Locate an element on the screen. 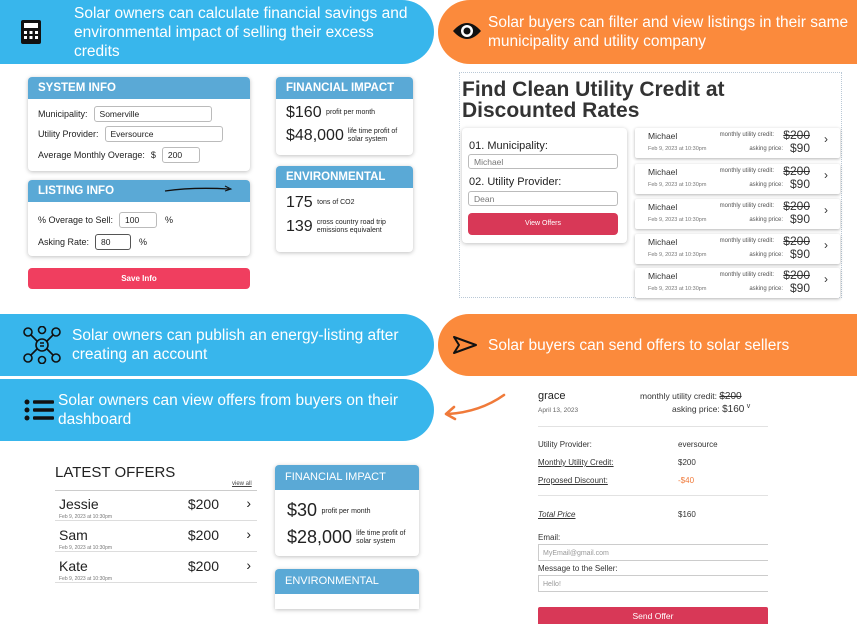  municipality-label: Municipality: is located at coordinates (63, 114).